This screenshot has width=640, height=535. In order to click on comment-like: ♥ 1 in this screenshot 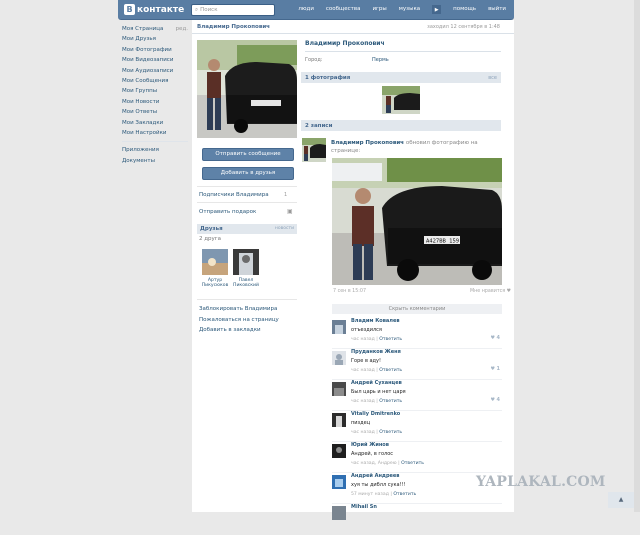, I will do `click(495, 369)`.